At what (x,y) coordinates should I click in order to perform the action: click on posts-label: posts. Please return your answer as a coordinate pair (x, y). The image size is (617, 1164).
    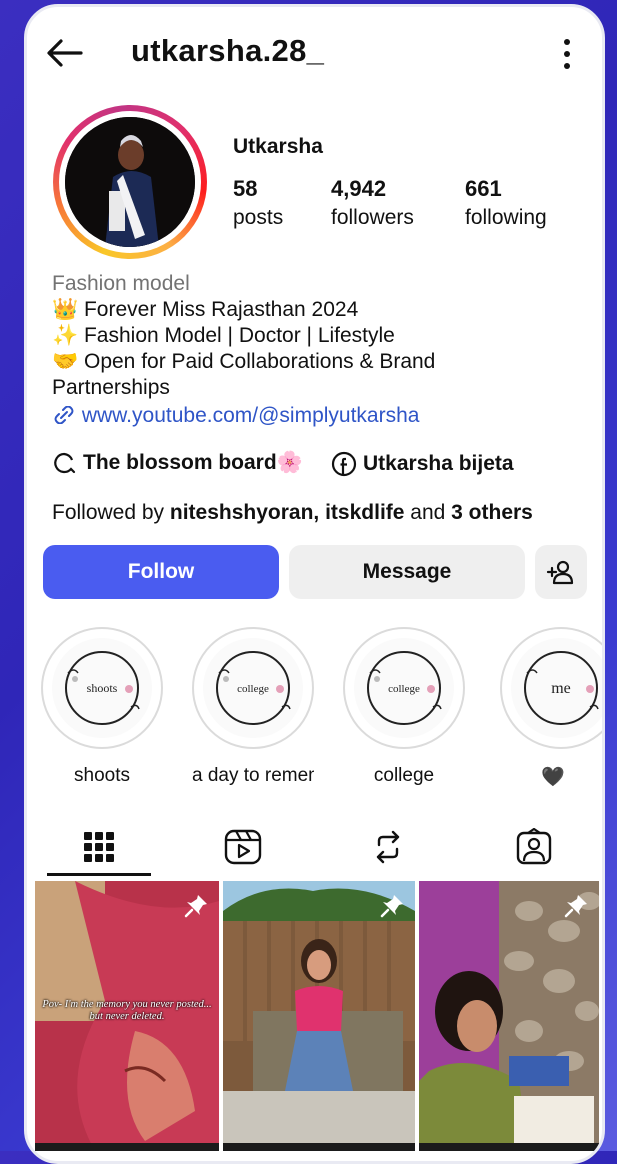
    Looking at the image, I should click on (258, 217).